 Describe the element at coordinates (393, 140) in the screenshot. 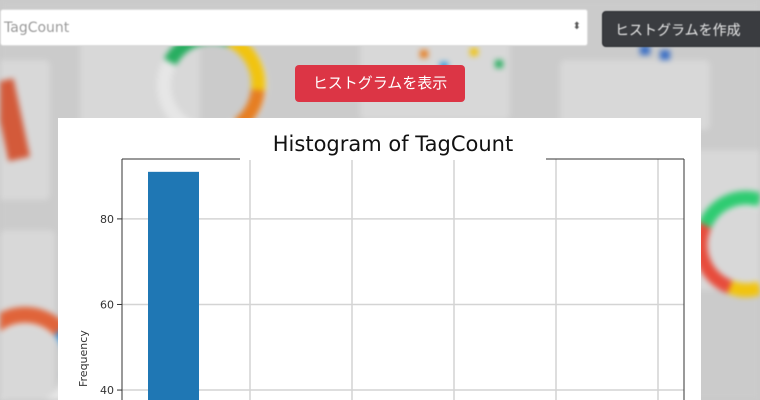

I see `chart-title: Histogram of TagCount` at that location.